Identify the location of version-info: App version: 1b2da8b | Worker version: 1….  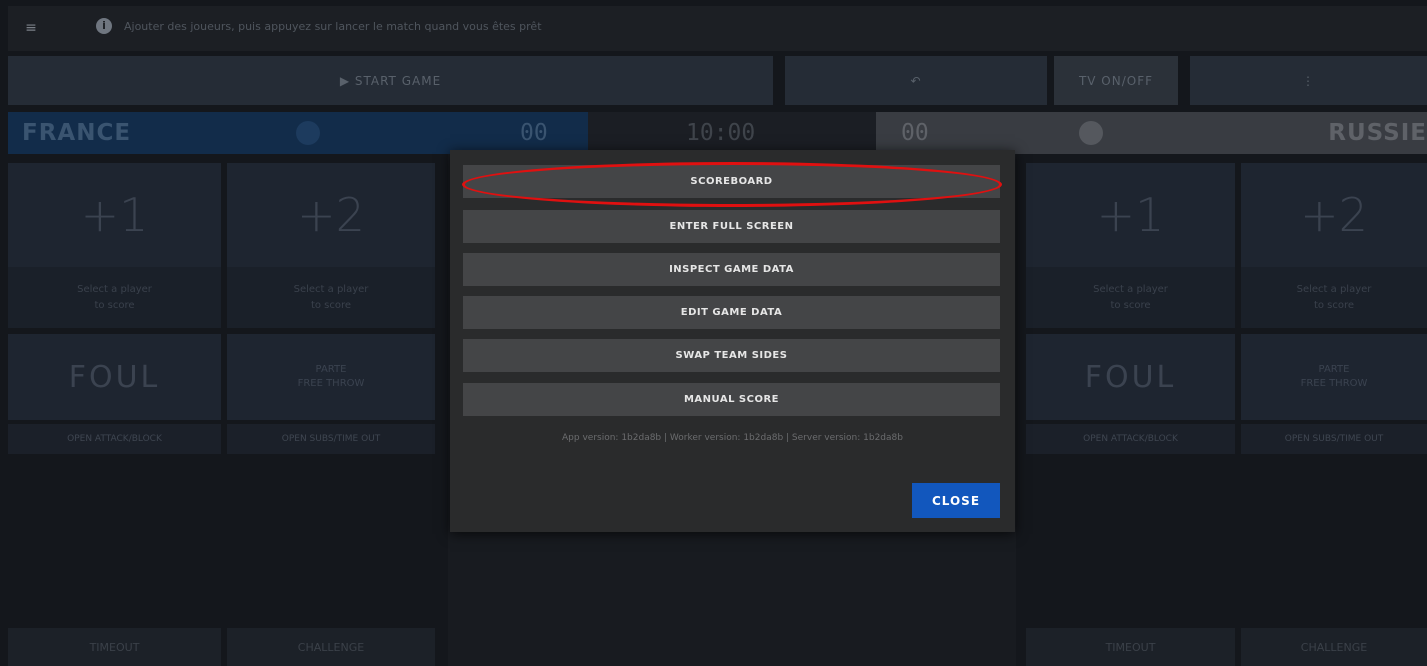
(732, 438).